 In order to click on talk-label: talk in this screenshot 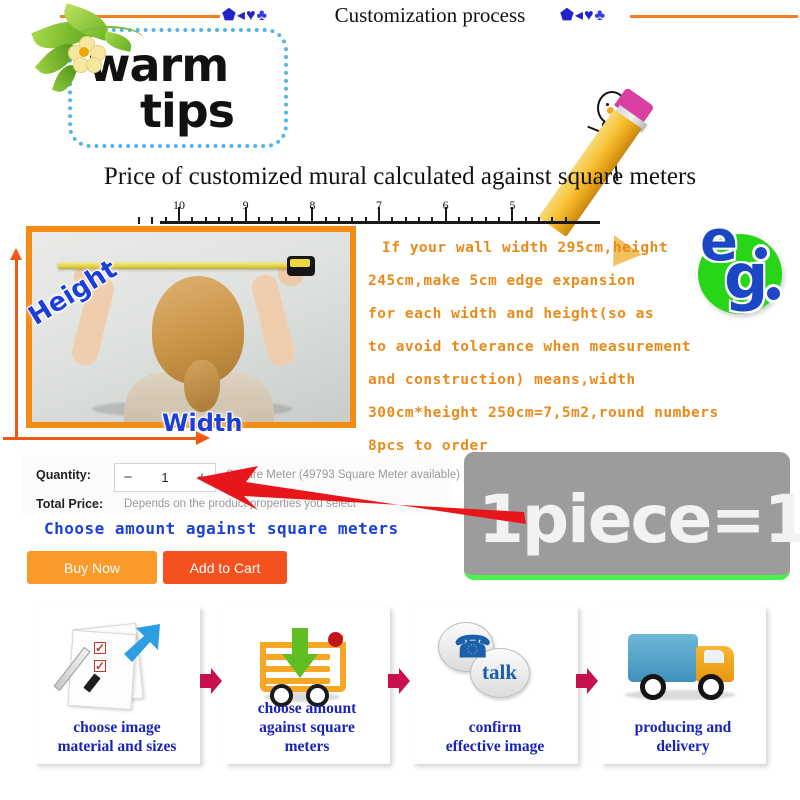, I will do `click(500, 672)`.